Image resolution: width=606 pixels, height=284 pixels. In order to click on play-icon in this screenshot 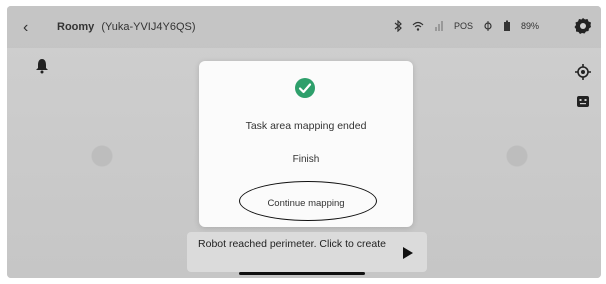, I will do `click(408, 253)`.